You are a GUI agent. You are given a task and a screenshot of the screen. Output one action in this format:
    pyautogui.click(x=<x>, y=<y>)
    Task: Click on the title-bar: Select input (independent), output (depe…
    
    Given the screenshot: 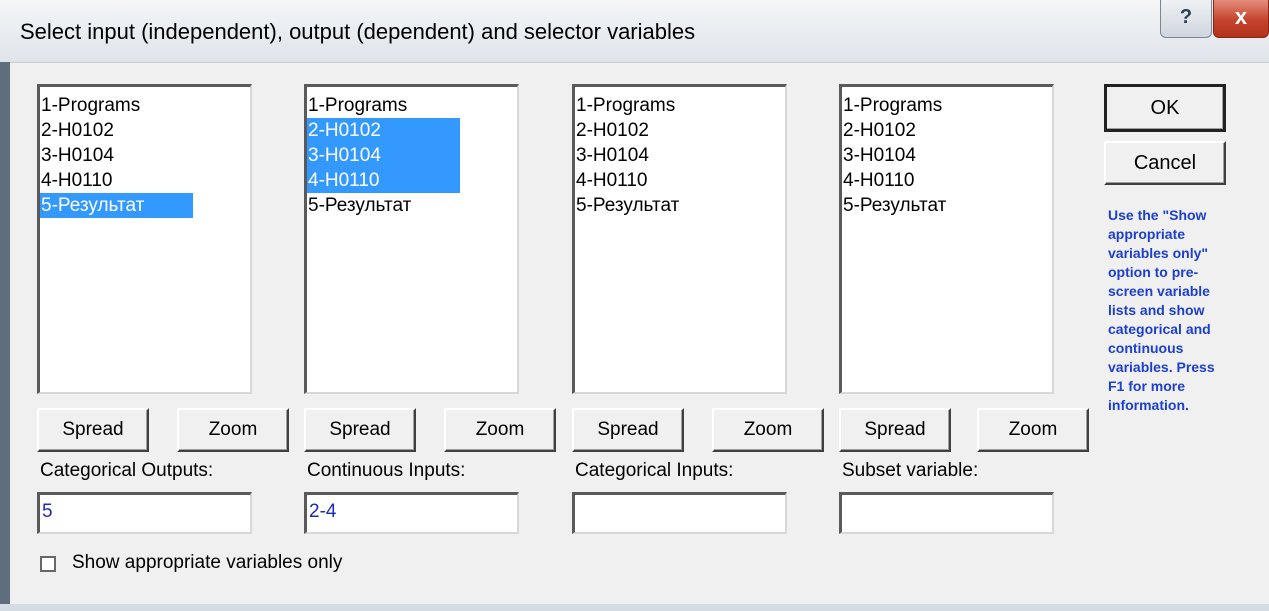 What is the action you would take?
    pyautogui.click(x=634, y=31)
    